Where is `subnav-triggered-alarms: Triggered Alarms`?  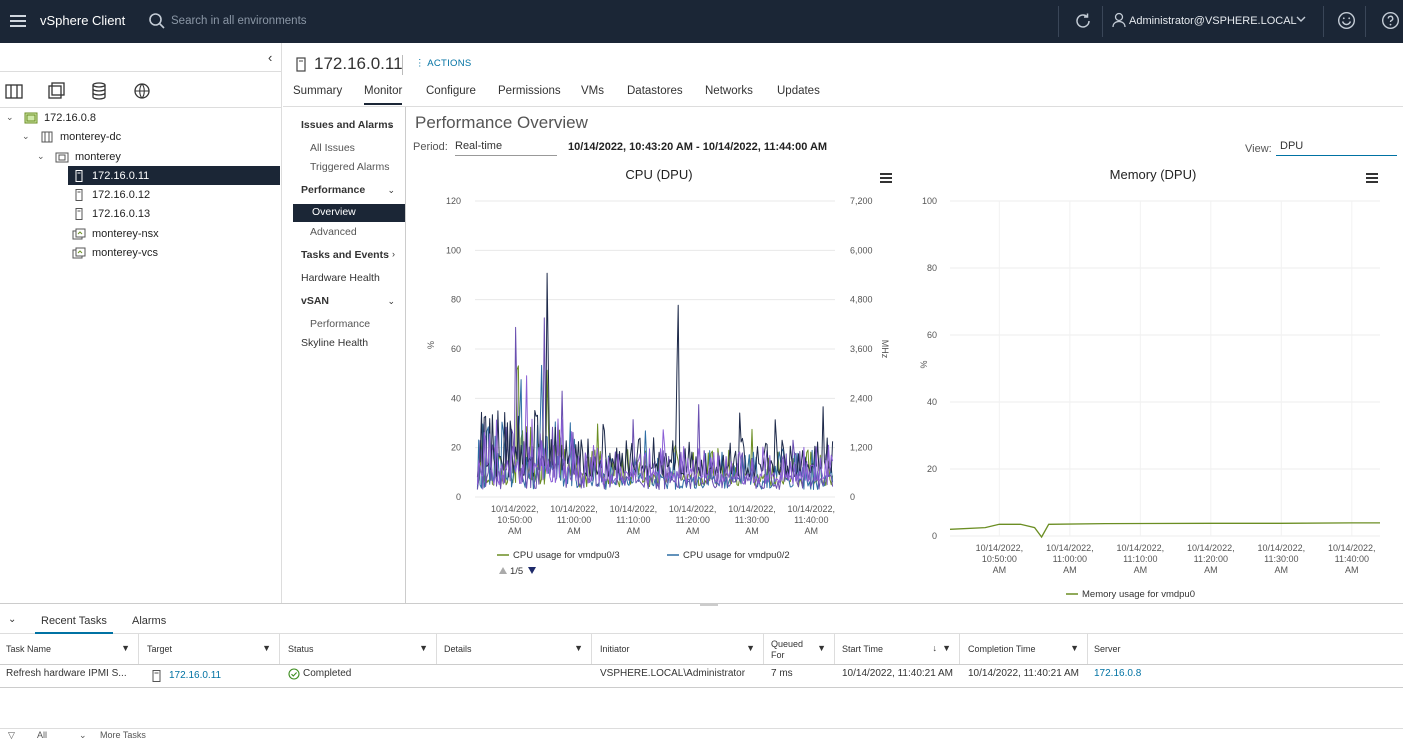
subnav-triggered-alarms: Triggered Alarms is located at coordinates (350, 167).